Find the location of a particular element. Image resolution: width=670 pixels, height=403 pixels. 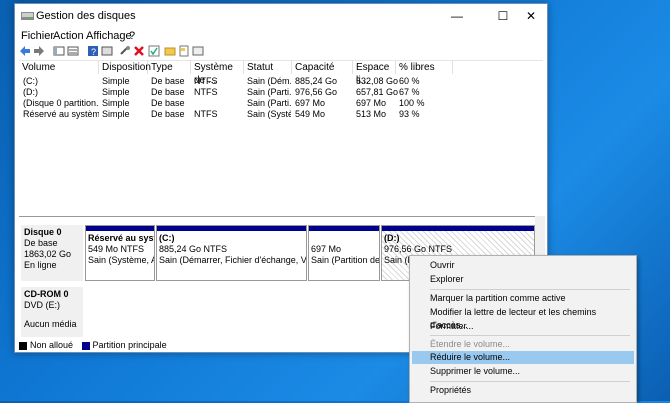

legend-unallocated: Non alloué is located at coordinates (52, 345).